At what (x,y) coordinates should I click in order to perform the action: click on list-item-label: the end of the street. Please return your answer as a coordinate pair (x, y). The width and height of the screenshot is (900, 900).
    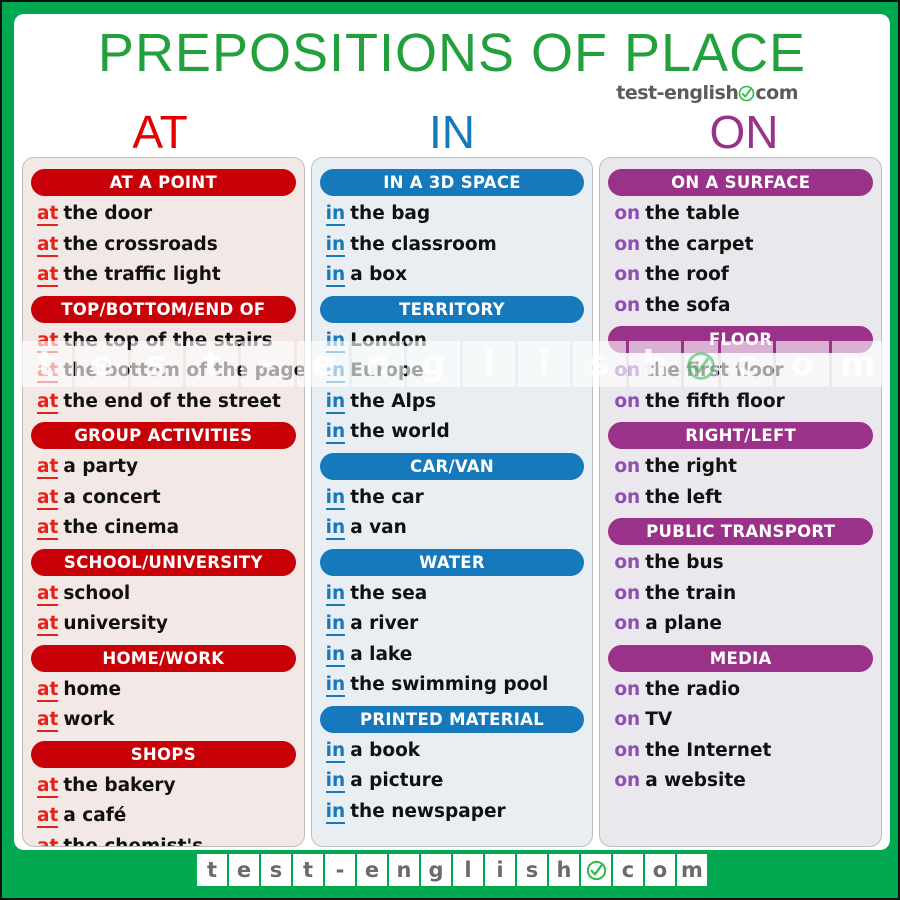
    Looking at the image, I should click on (172, 401).